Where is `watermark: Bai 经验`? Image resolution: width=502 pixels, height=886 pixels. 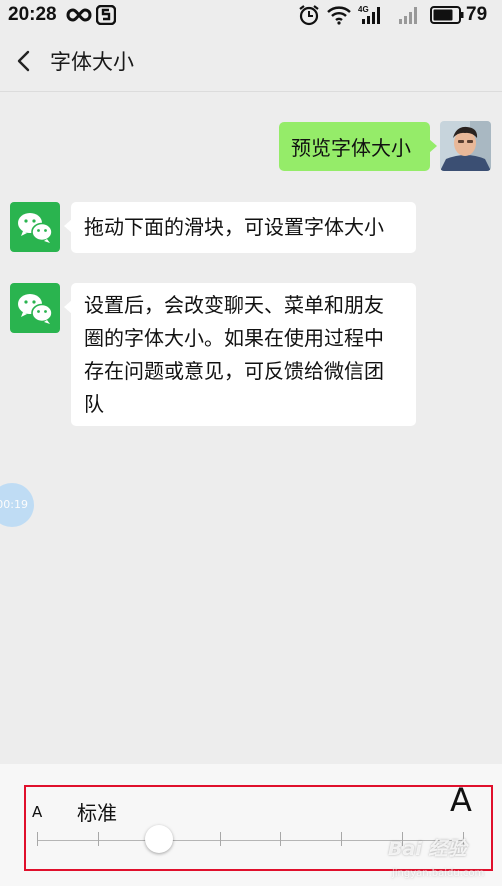 watermark: Bai 经验 is located at coordinates (427, 849).